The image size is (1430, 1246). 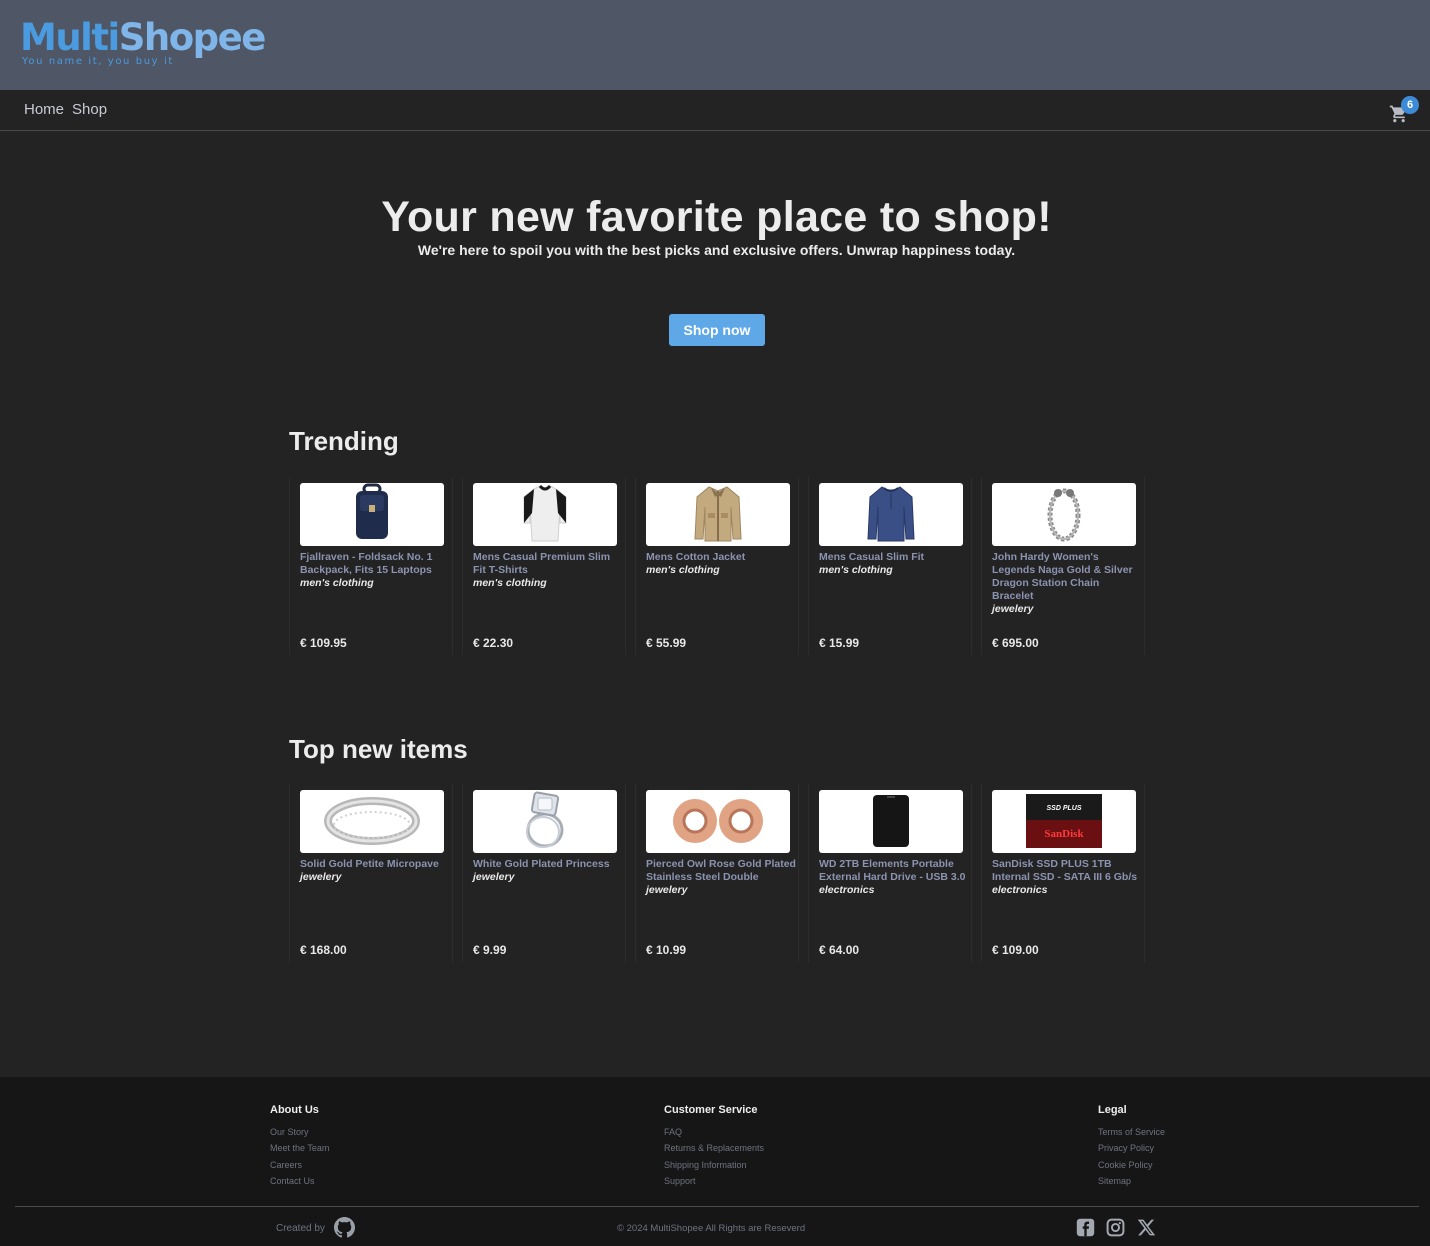 What do you see at coordinates (718, 821) in the screenshot?
I see `ear-plugs-image` at bounding box center [718, 821].